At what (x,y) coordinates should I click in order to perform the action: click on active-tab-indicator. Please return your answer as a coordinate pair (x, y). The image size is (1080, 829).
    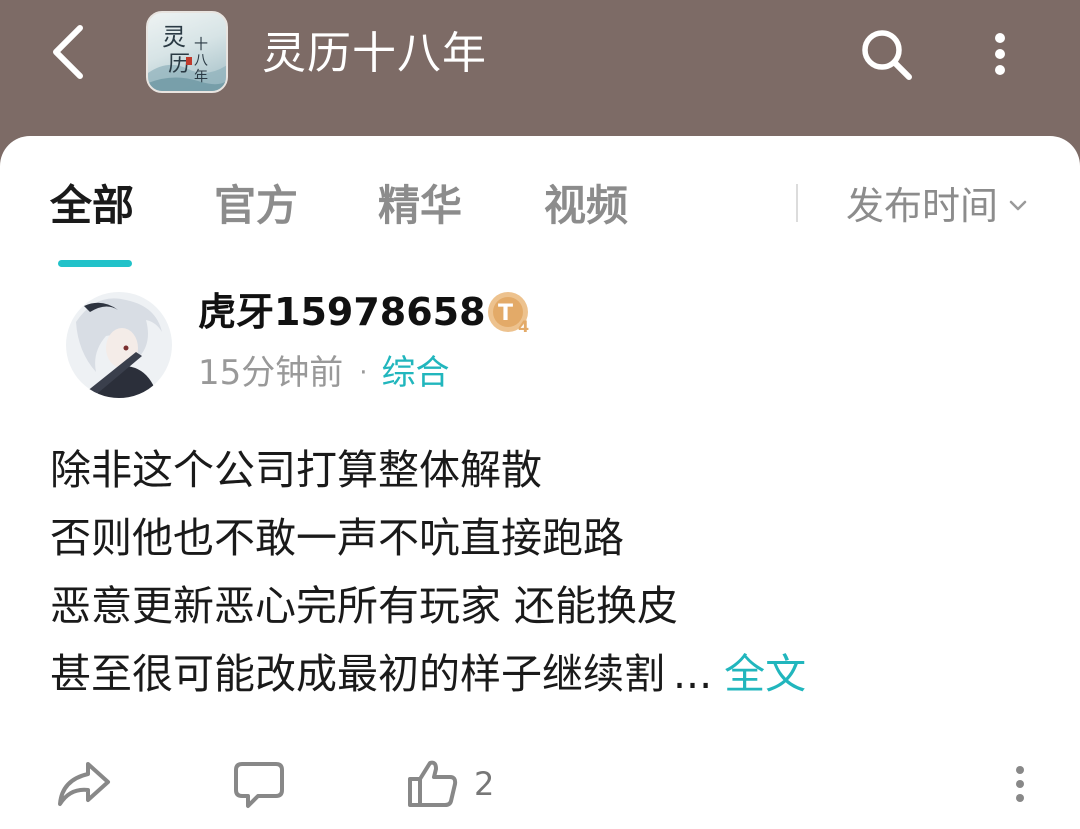
    Looking at the image, I should click on (95, 263).